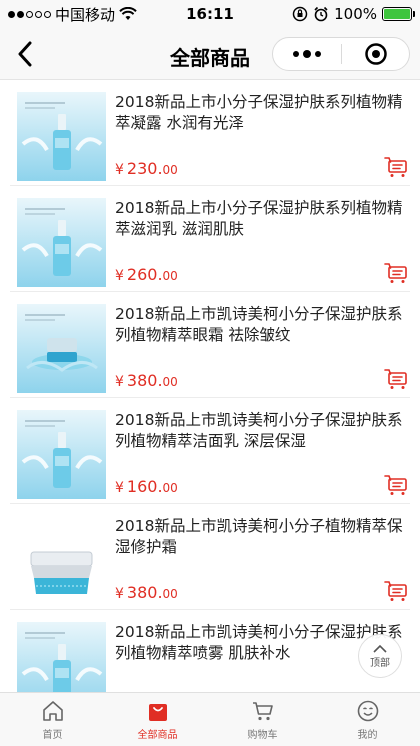  What do you see at coordinates (380, 648) in the screenshot?
I see `chevron-up-icon` at bounding box center [380, 648].